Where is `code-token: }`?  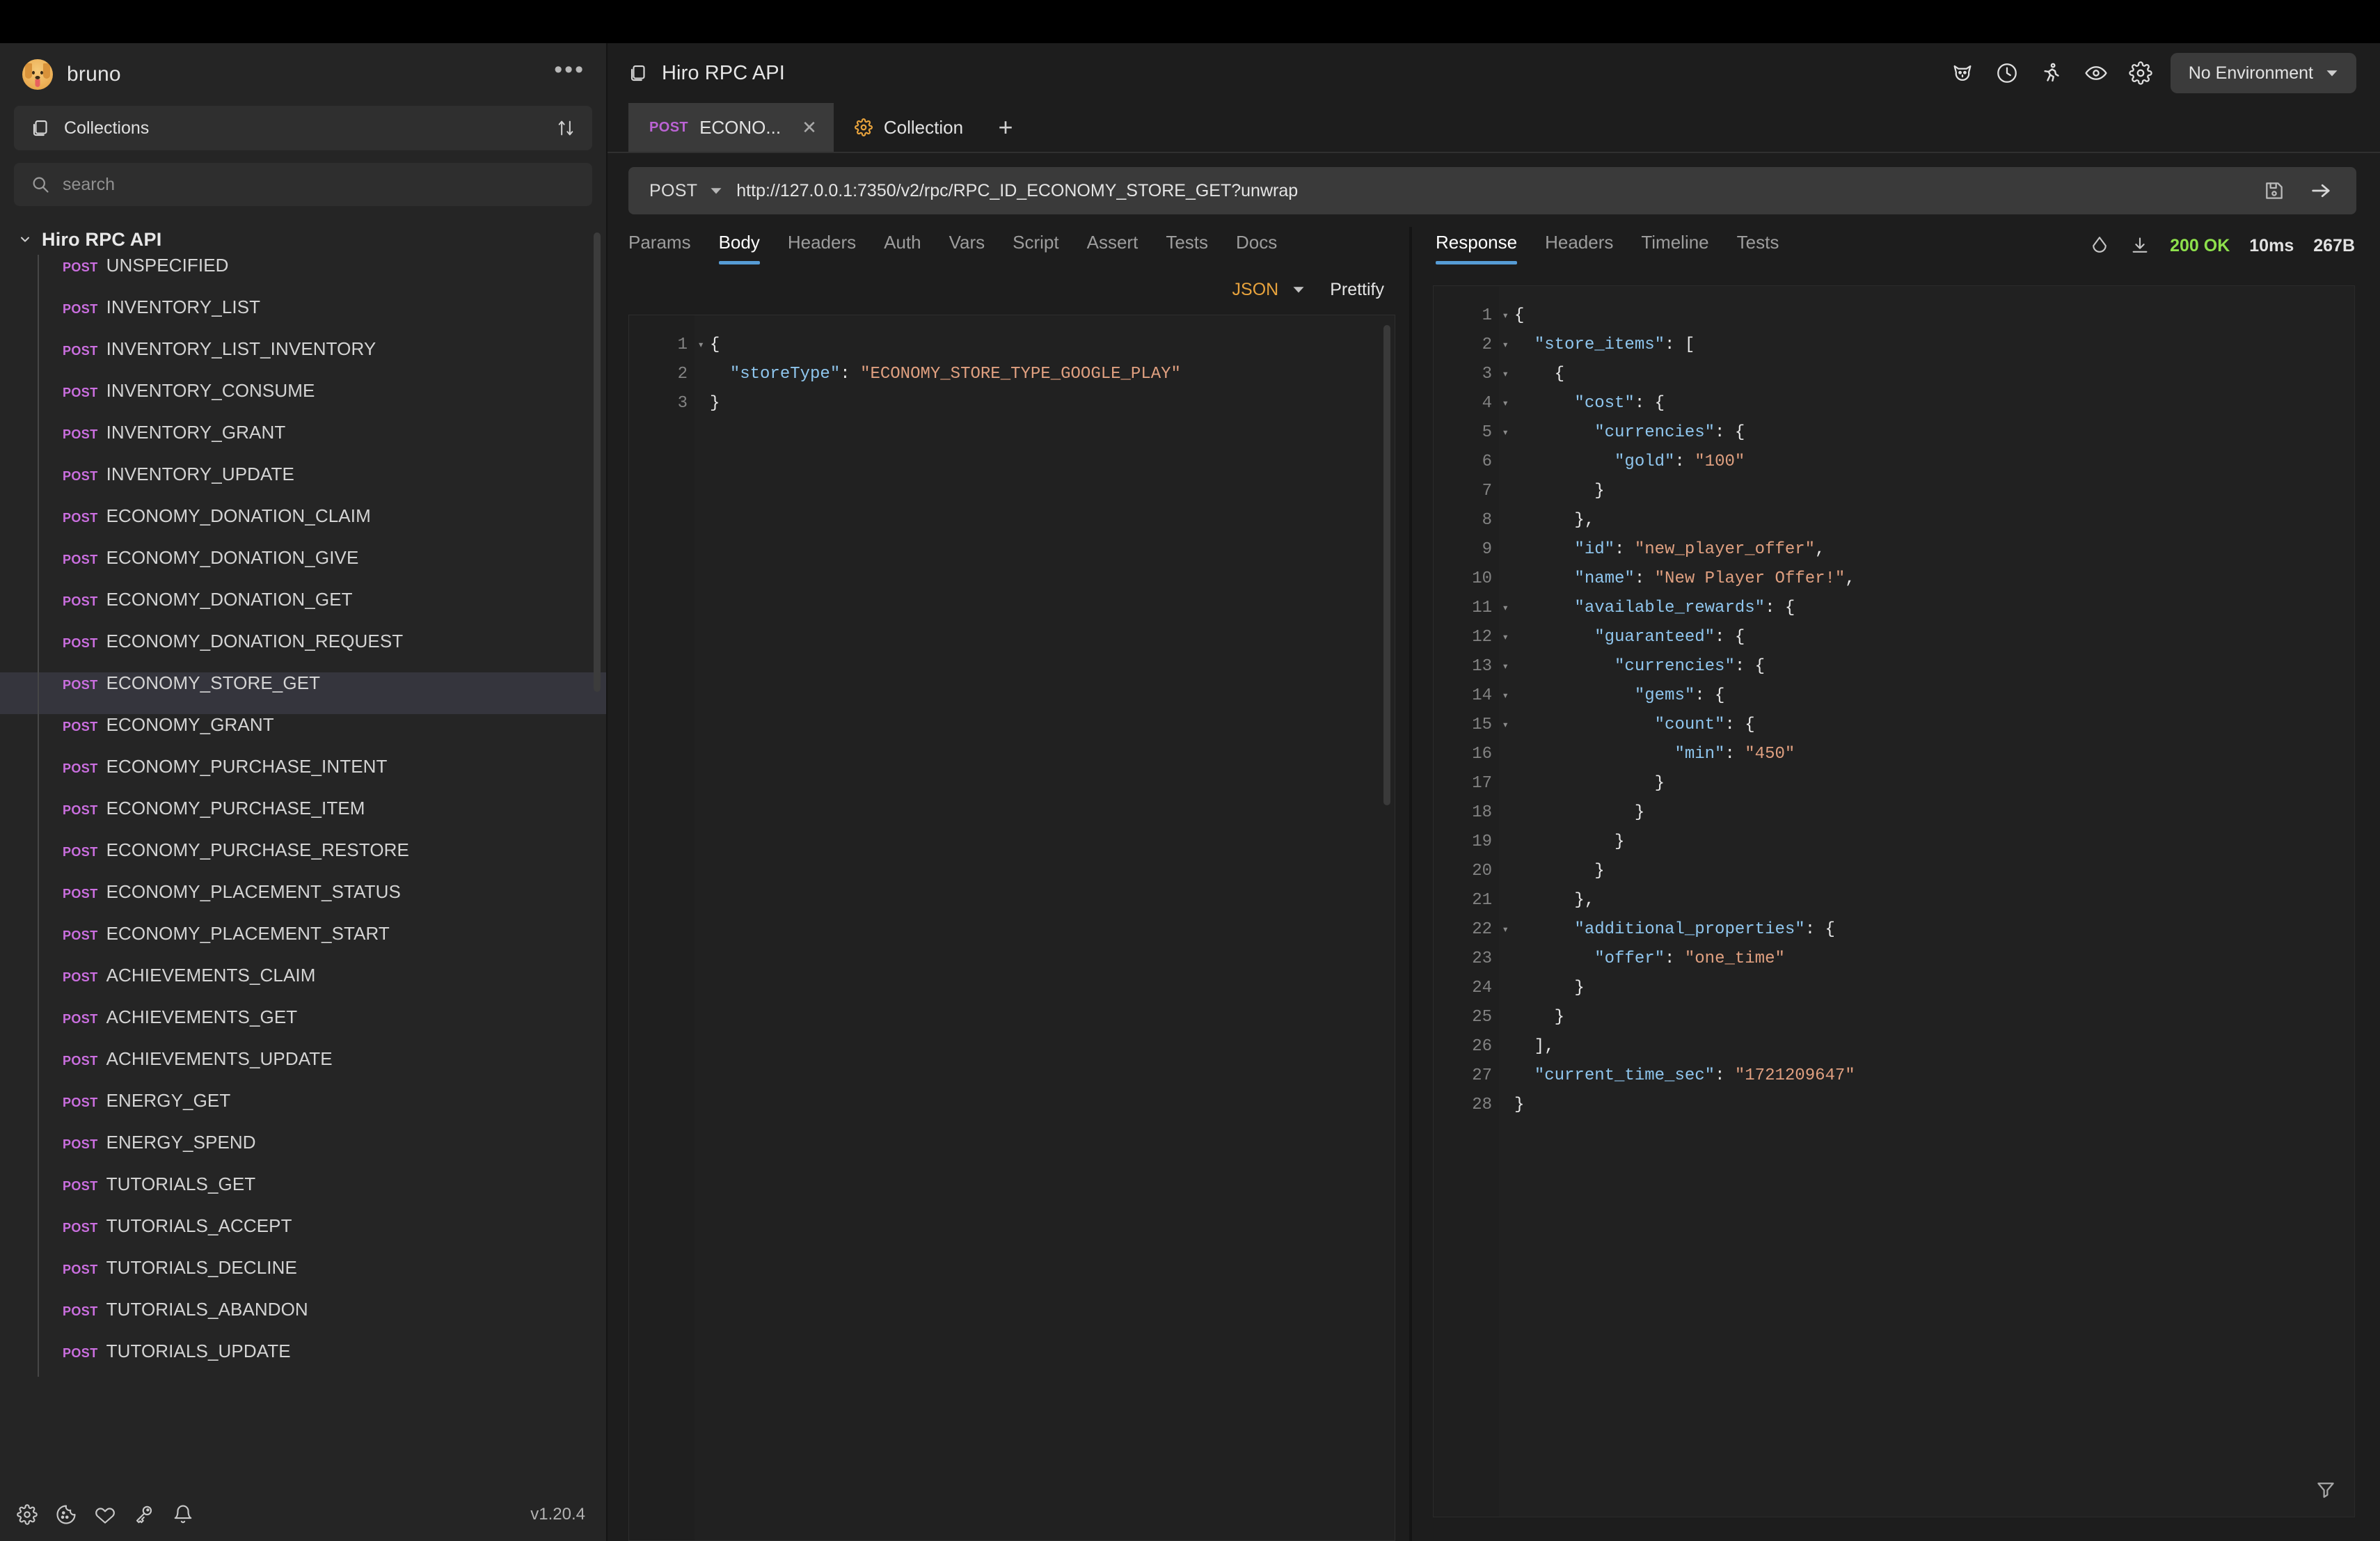 code-token: } is located at coordinates (1580, 812).